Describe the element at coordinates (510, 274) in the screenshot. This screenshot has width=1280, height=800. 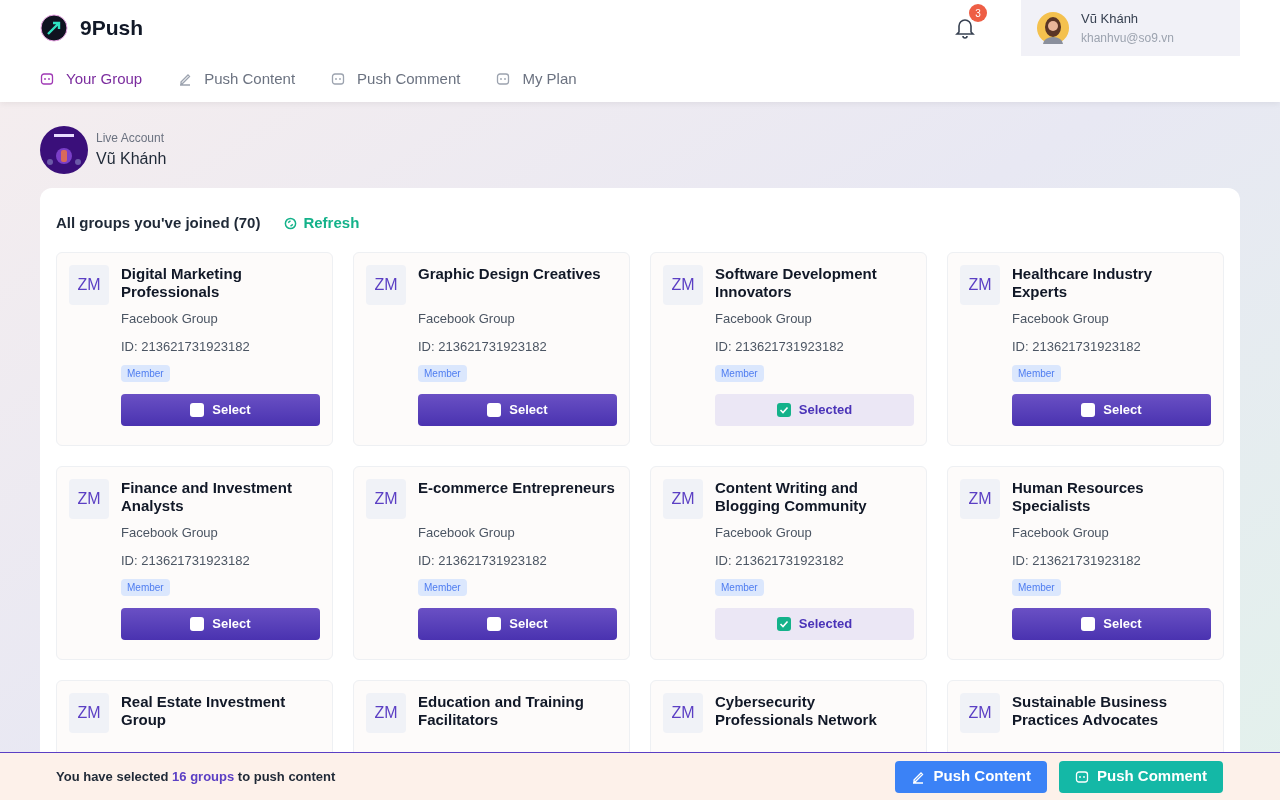
I see `group-name: Graphic Design Creatives` at that location.